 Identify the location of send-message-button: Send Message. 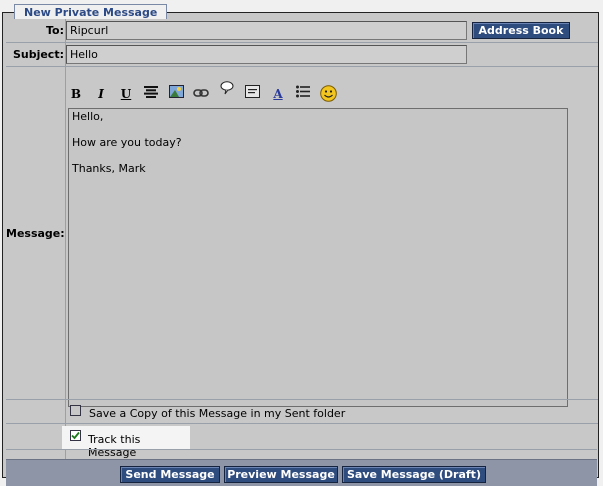
(170, 474).